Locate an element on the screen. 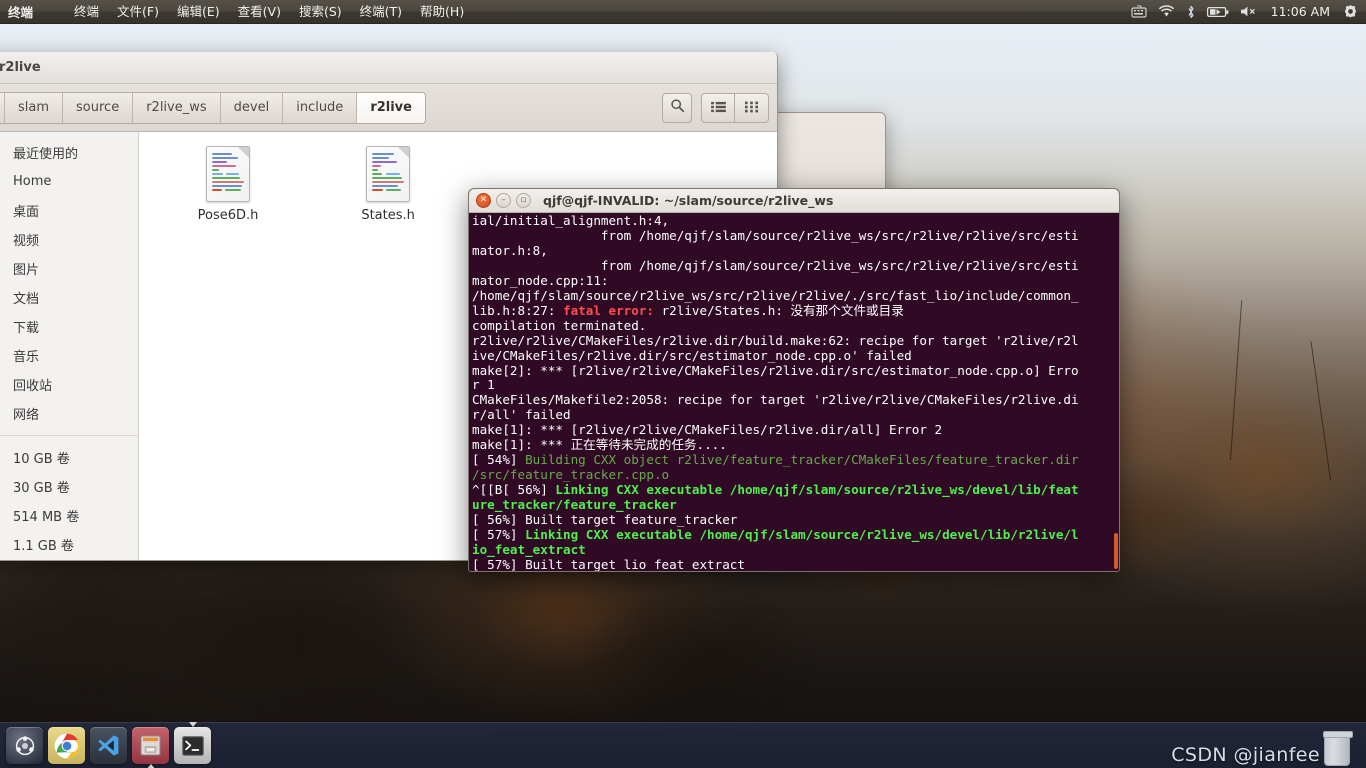 The image size is (1366, 768). terminal-text-span: ial/initial_alignment.h:4, is located at coordinates (571, 220).